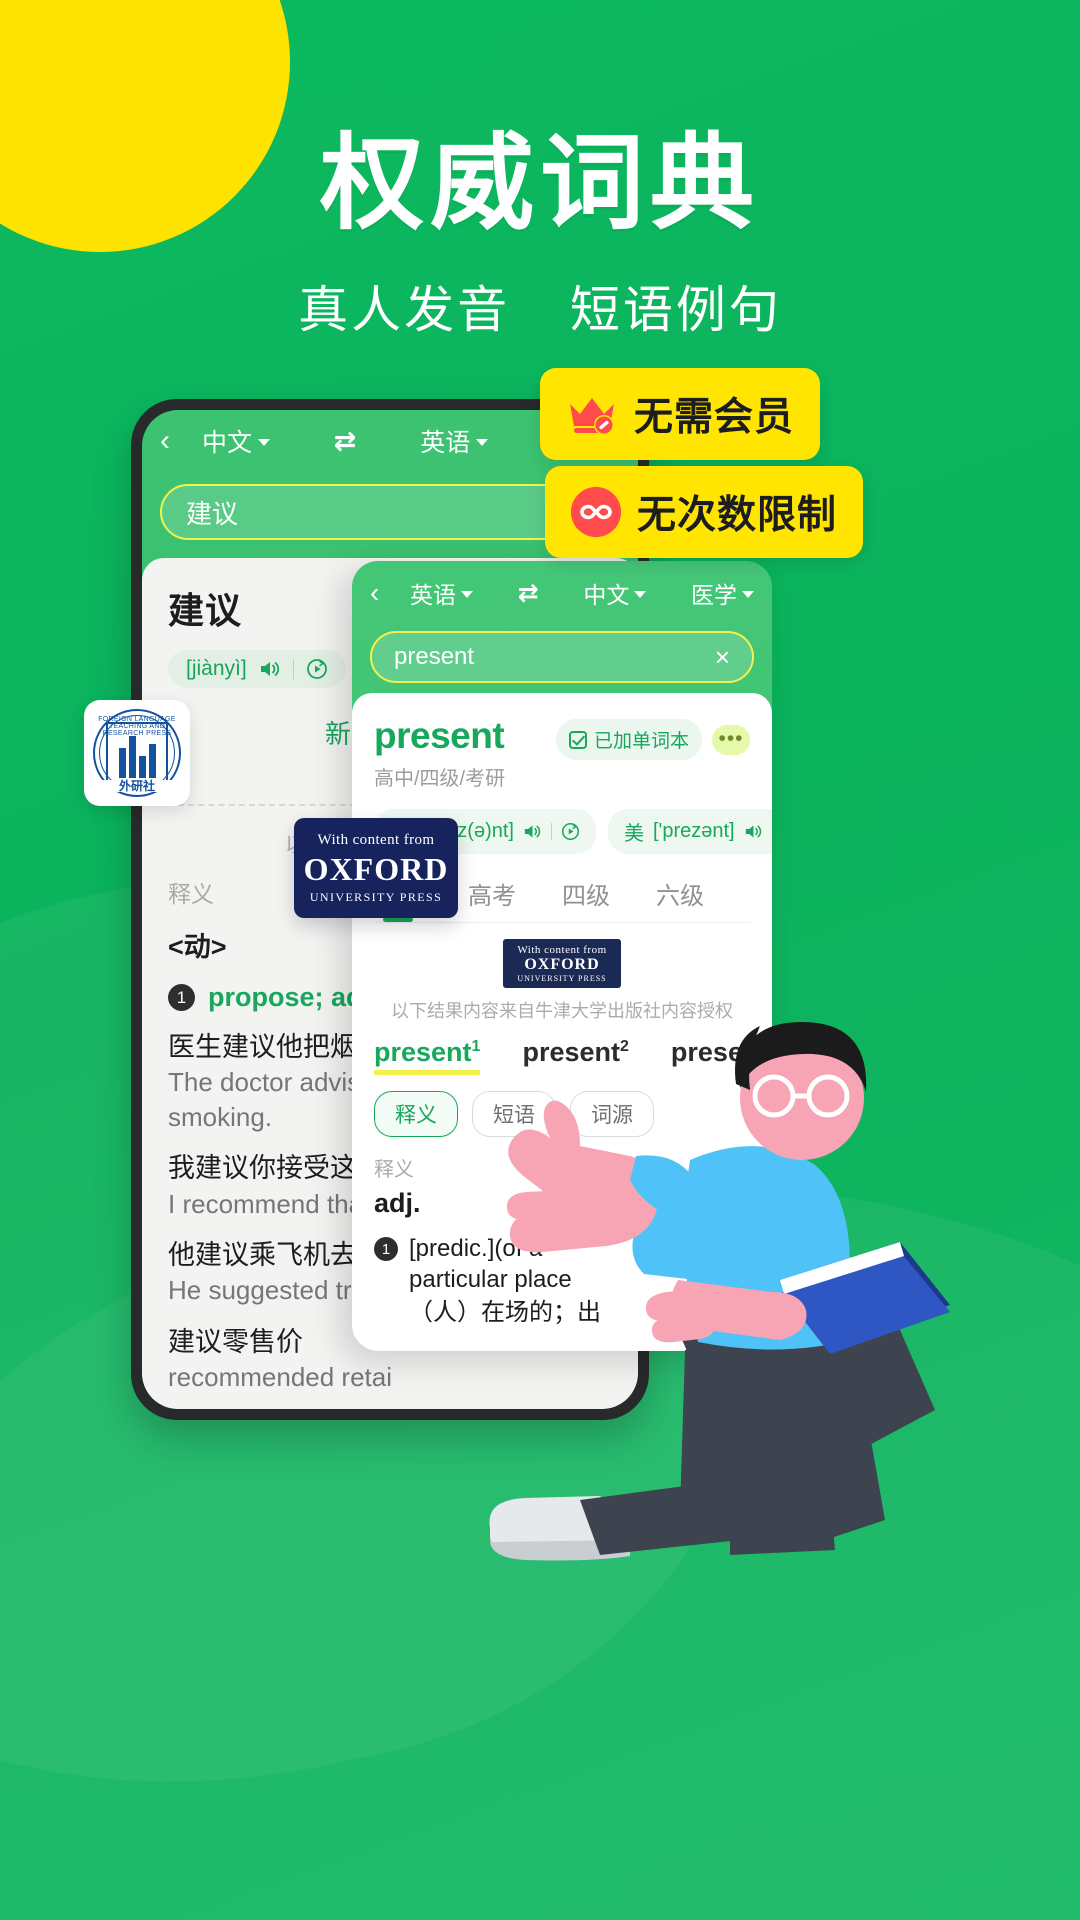 The width and height of the screenshot is (1080, 1920). I want to click on clear-icon: ×, so click(722, 657).